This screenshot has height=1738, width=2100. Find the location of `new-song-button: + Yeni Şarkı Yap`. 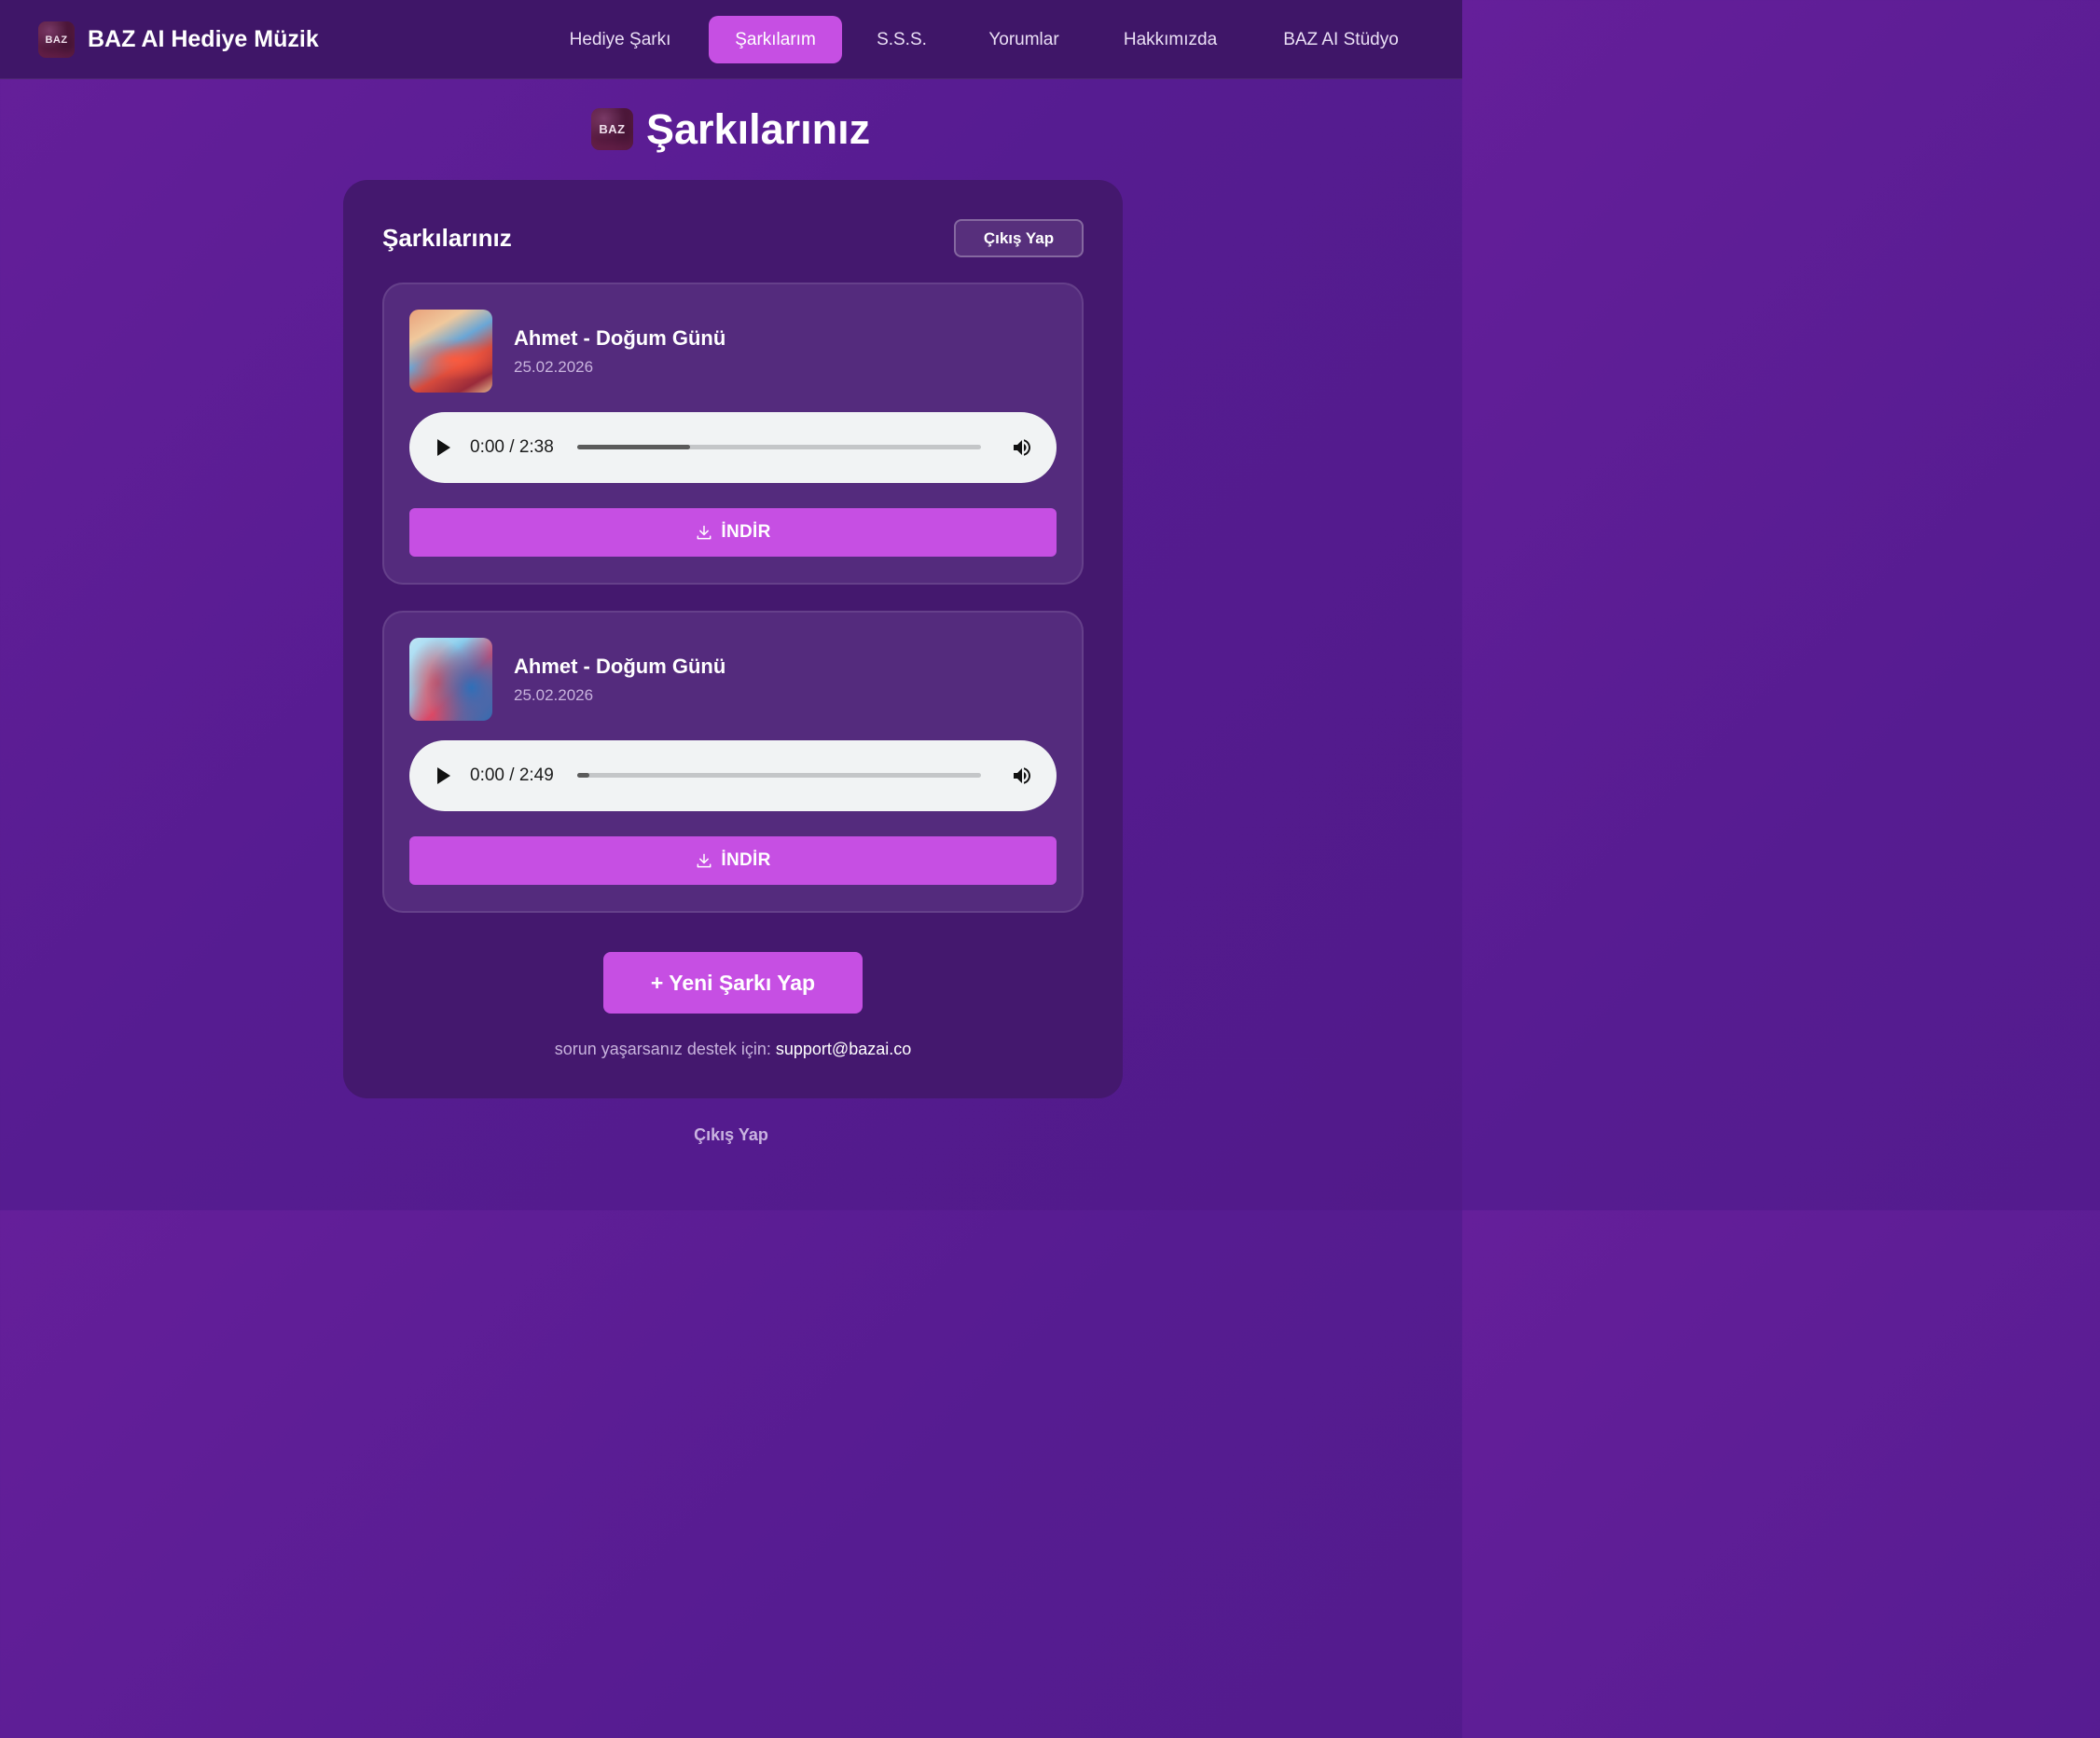

new-song-button: + Yeni Şarkı Yap is located at coordinates (733, 983).